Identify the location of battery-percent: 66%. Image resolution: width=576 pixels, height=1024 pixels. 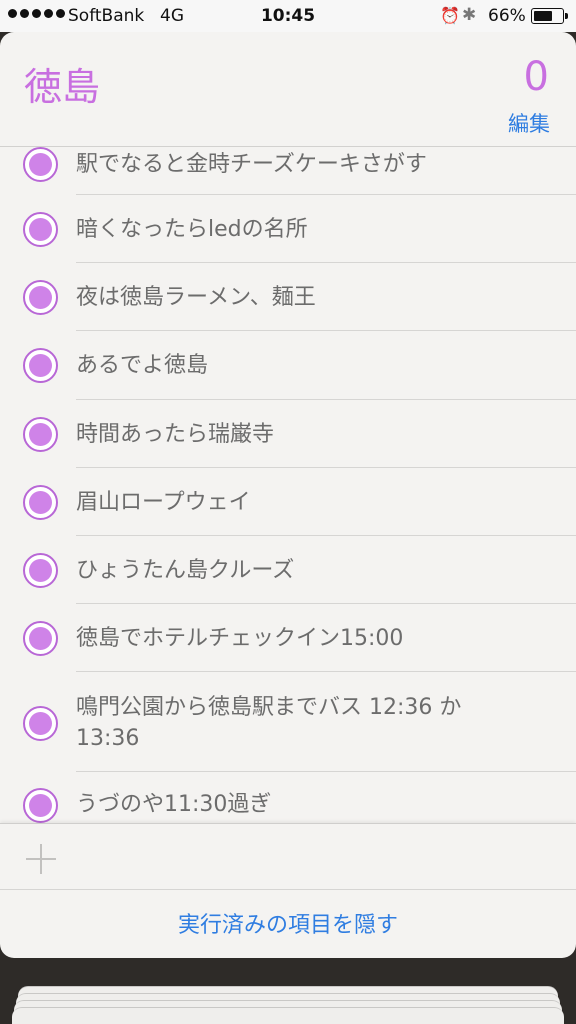
(507, 16).